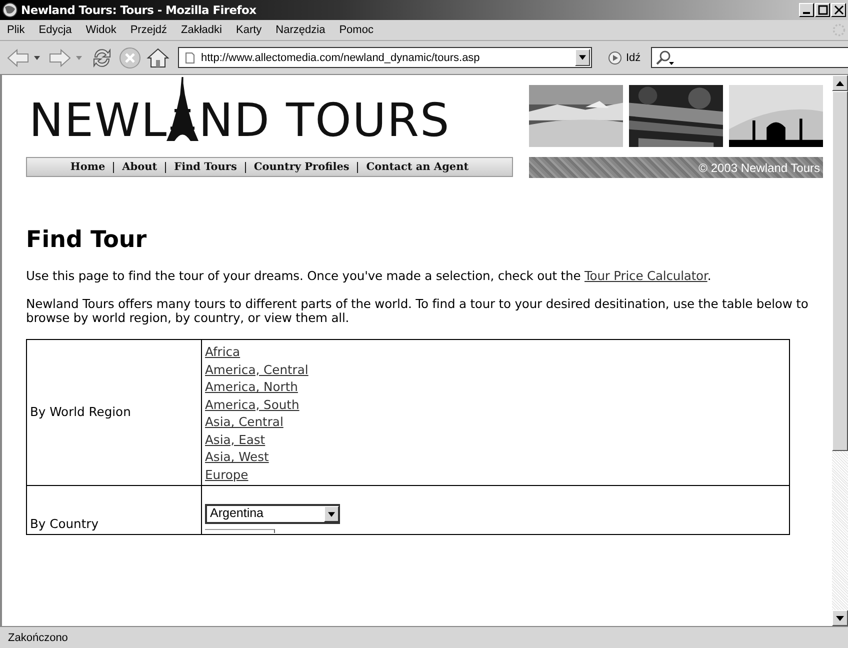  I want to click on down-arrow-icon, so click(840, 618).